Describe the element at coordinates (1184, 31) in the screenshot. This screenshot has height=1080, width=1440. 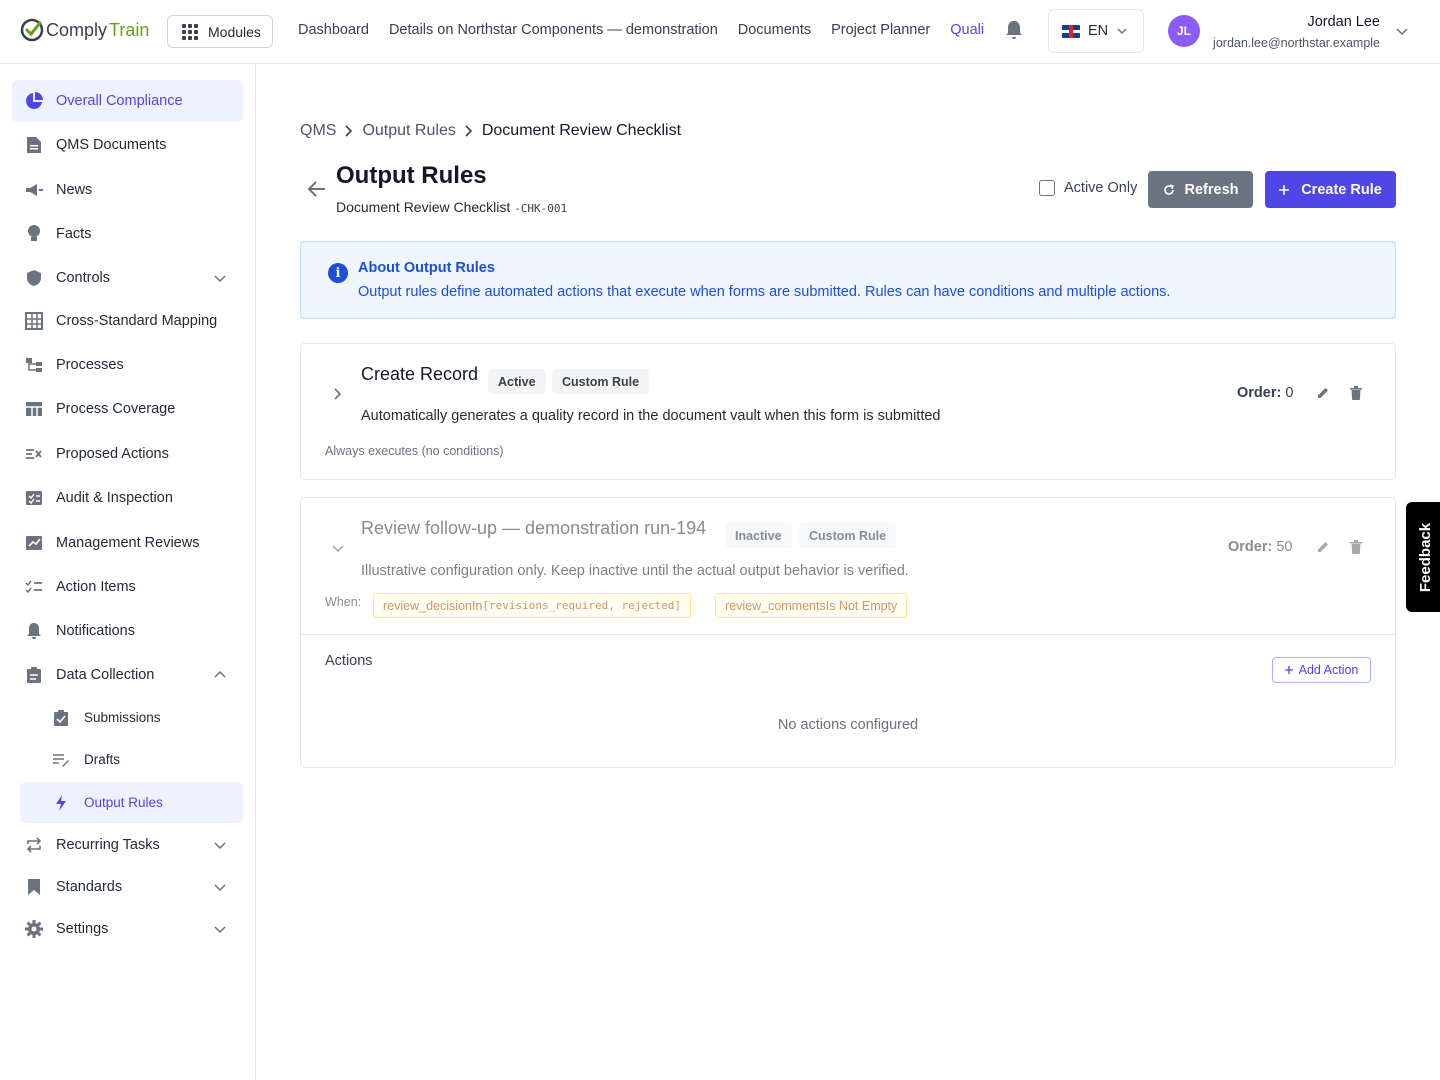
I see `avatar: JL` at that location.